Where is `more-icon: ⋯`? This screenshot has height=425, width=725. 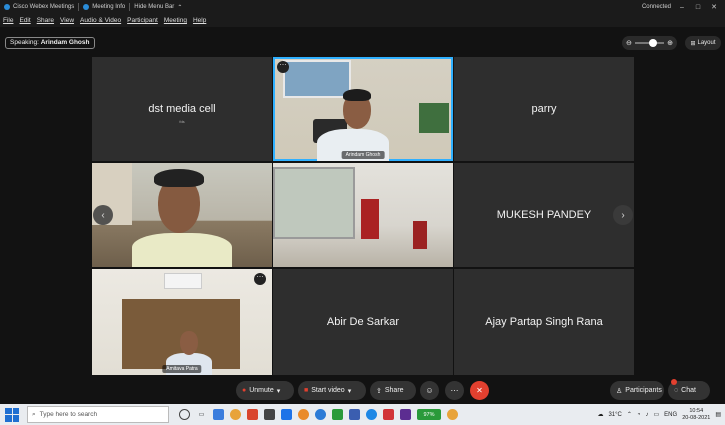 more-icon: ⋯ is located at coordinates (454, 390).